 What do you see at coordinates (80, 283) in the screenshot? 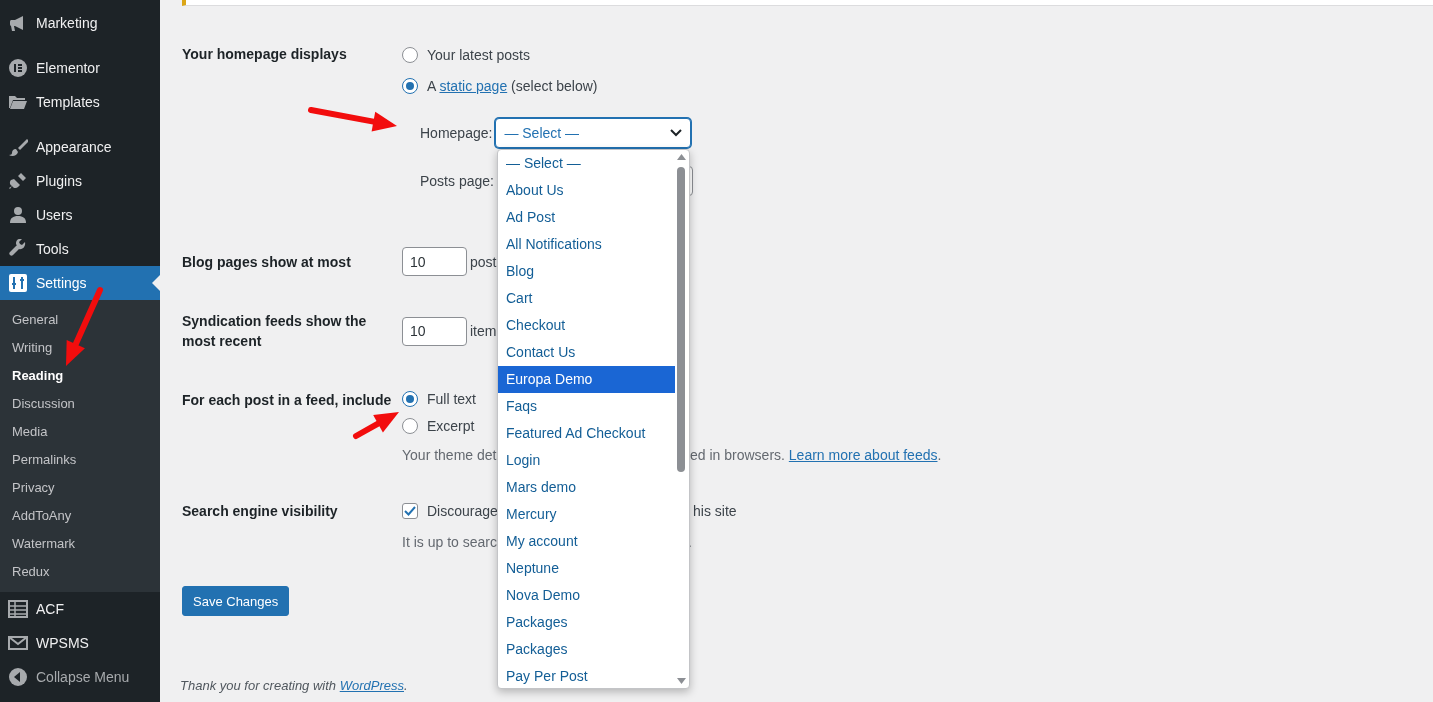
I see `menu-item: Settings` at bounding box center [80, 283].